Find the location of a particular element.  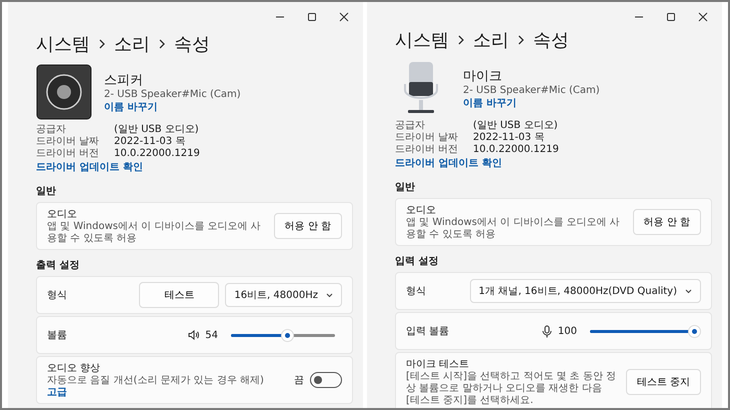

setting-label: 입력 볼륨 is located at coordinates (428, 331).